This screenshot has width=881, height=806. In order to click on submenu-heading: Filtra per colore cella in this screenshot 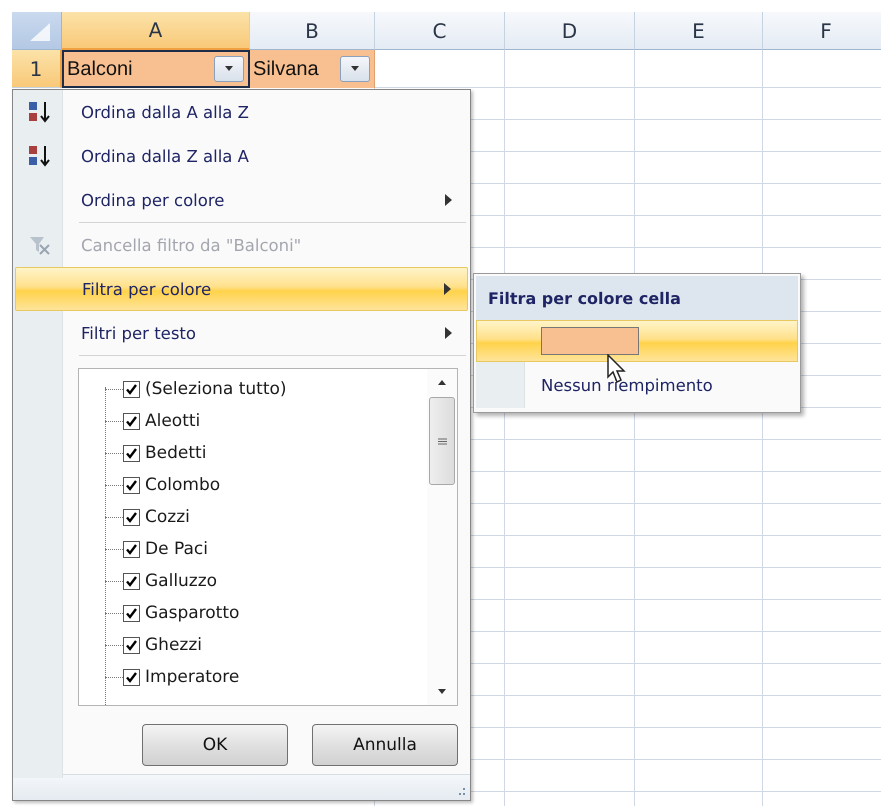, I will do `click(637, 298)`.